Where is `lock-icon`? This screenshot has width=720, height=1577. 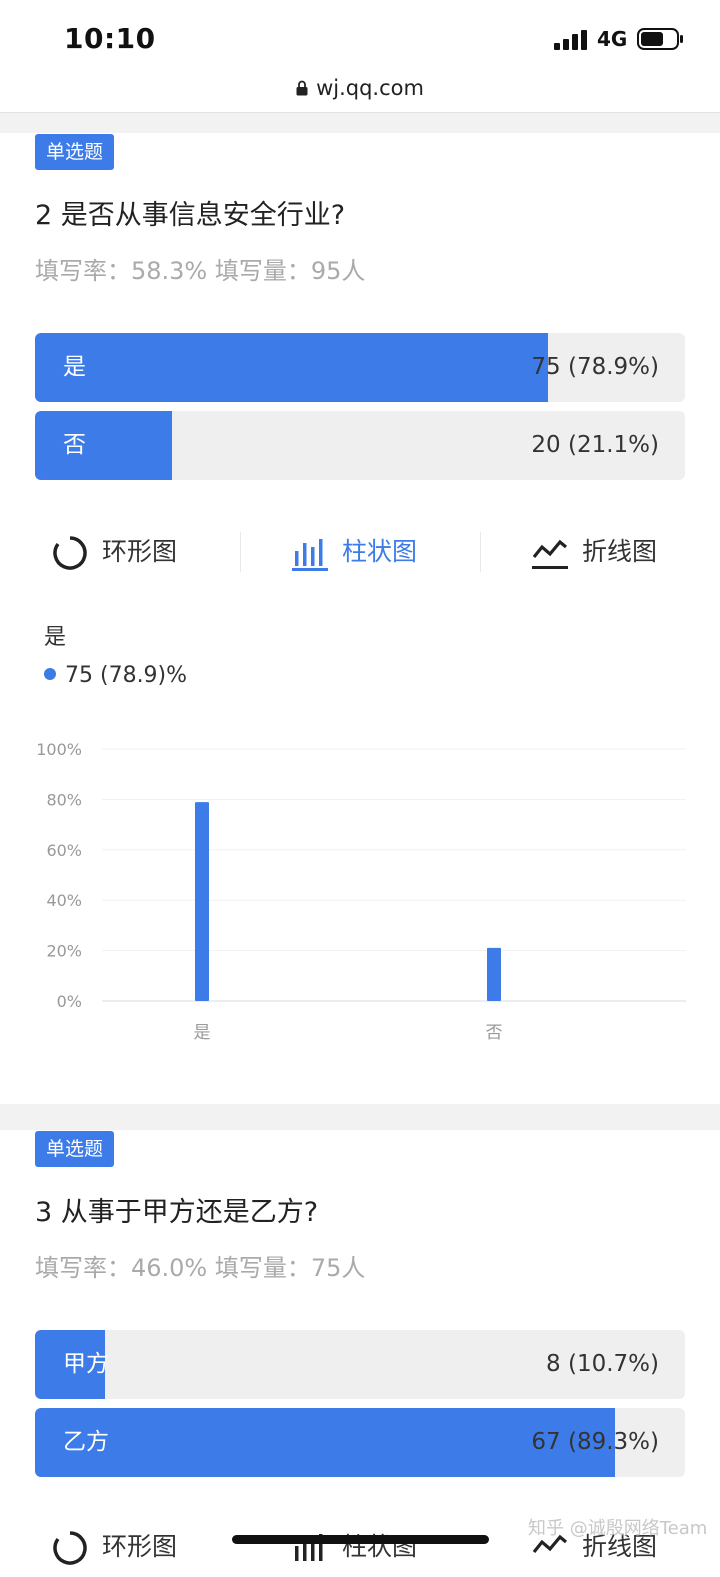 lock-icon is located at coordinates (302, 88).